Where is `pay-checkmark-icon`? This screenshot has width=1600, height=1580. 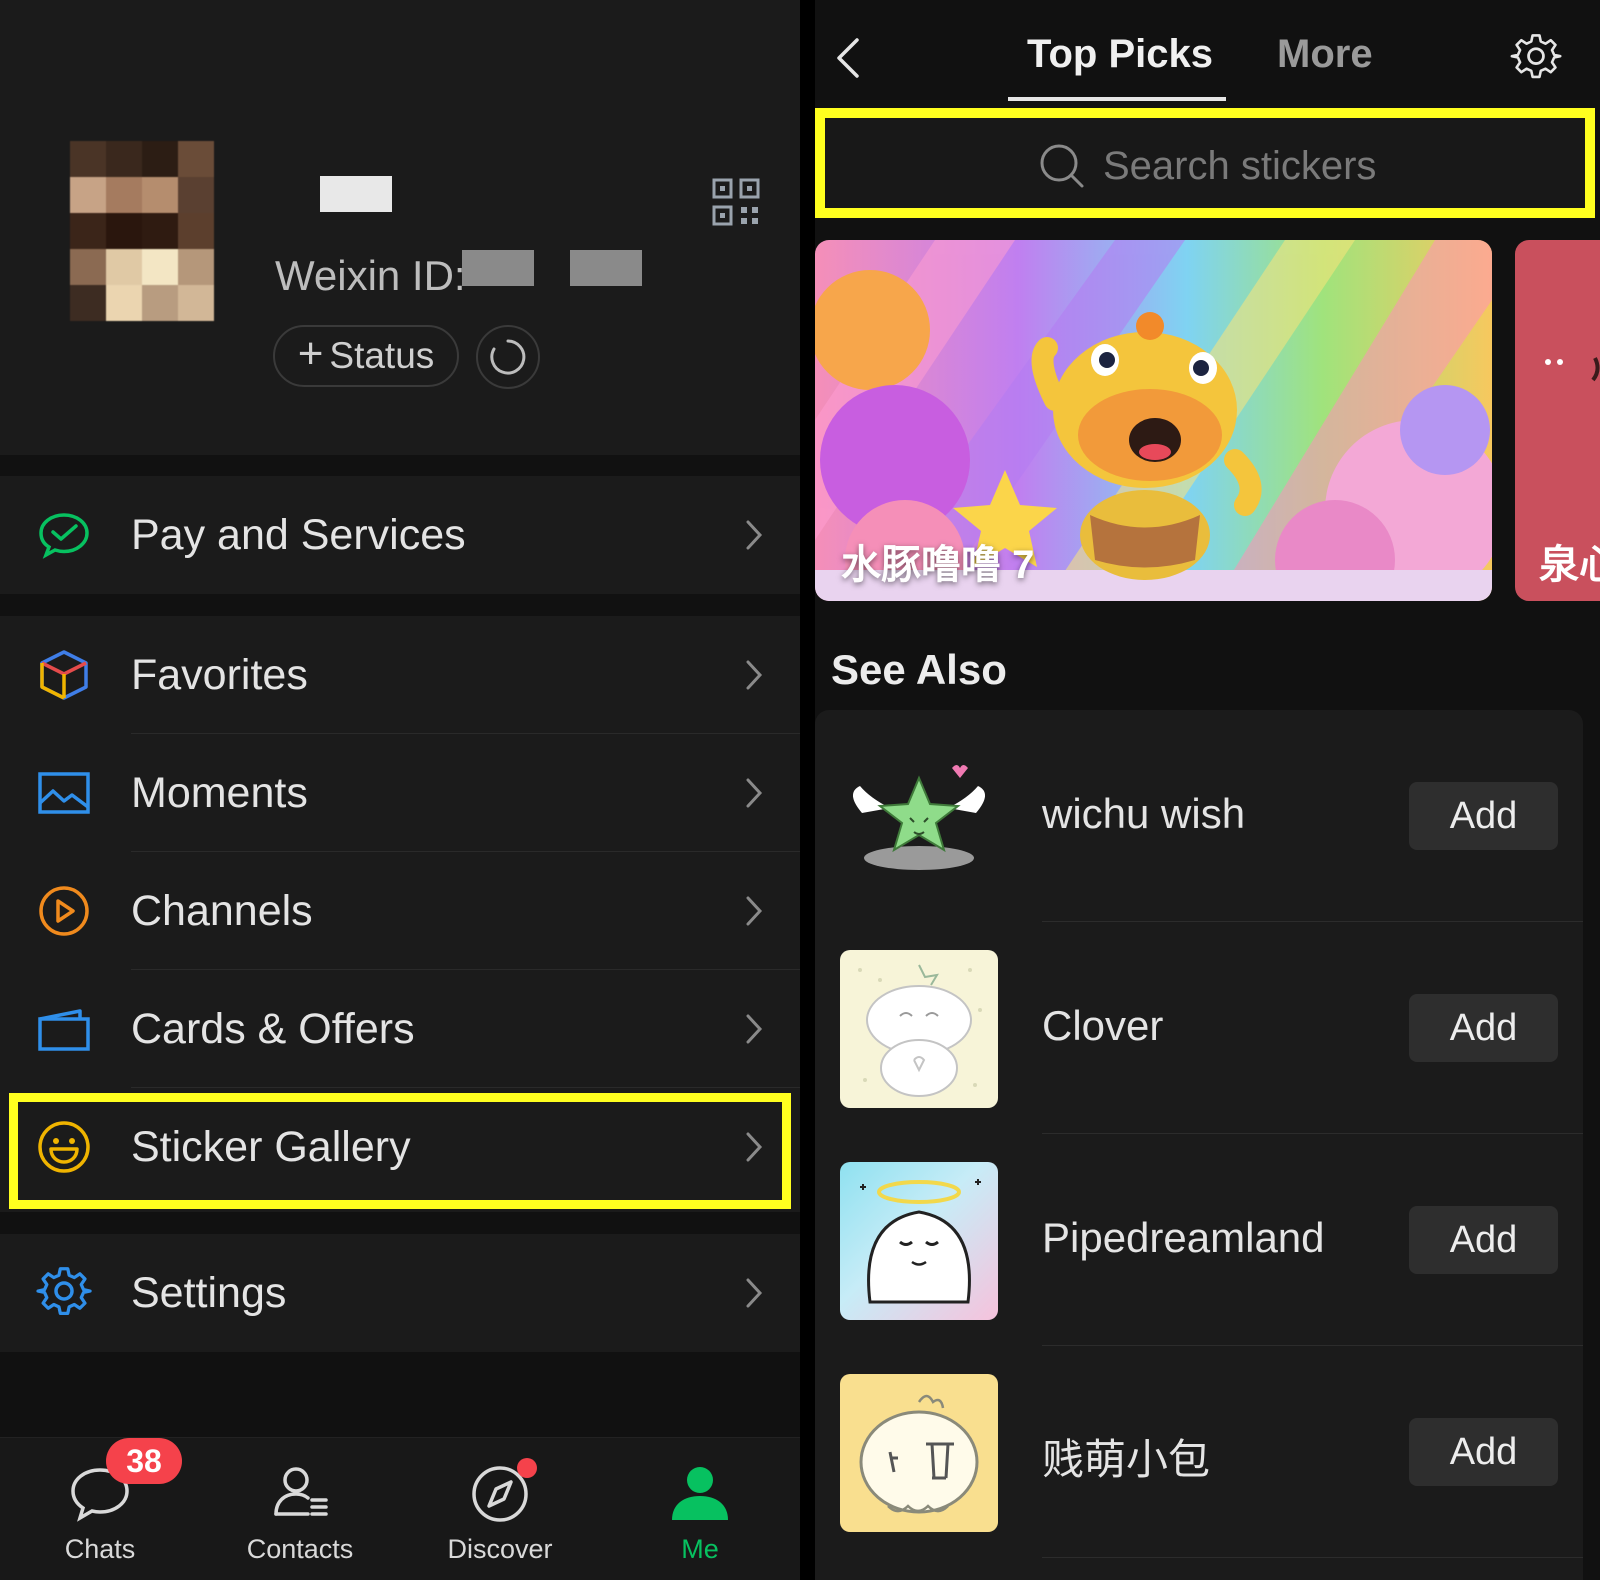
pay-checkmark-icon is located at coordinates (64, 536).